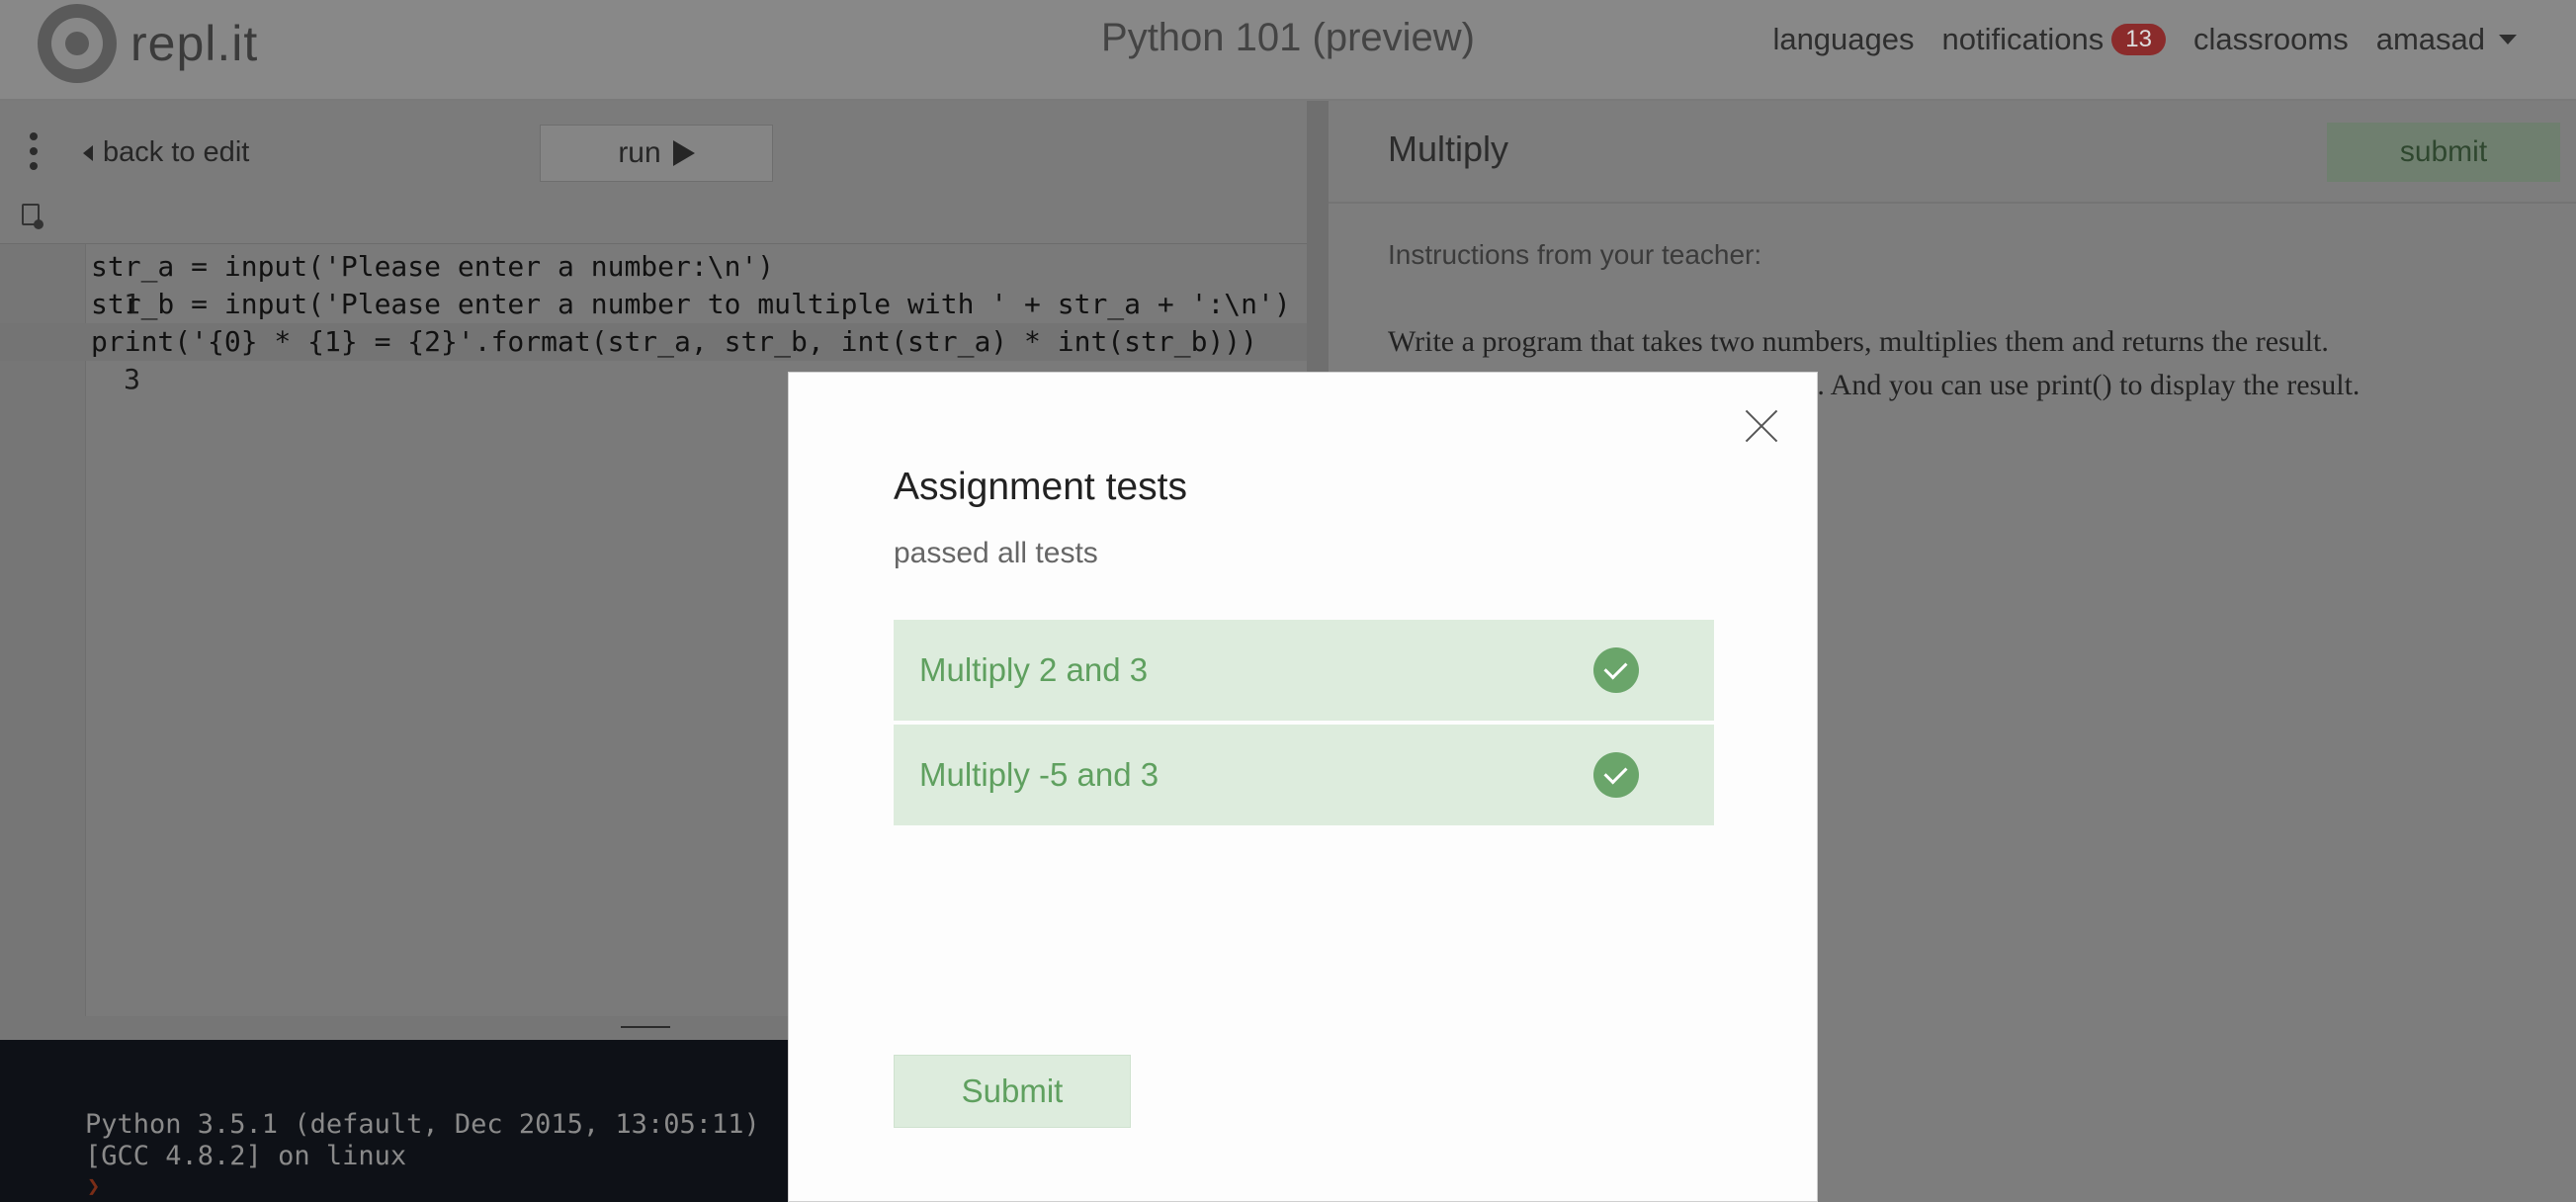 This screenshot has height=1202, width=2576. Describe the element at coordinates (645, 1027) in the screenshot. I see `drag-grip-icon` at that location.